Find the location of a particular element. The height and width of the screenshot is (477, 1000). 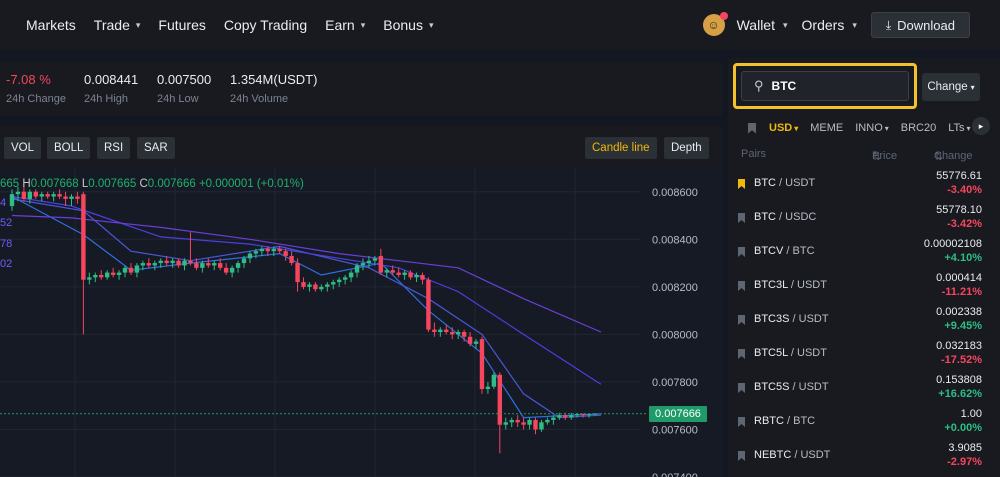

market-row: BTC5L / USDT 0.032183 -17.52% is located at coordinates (864, 353).